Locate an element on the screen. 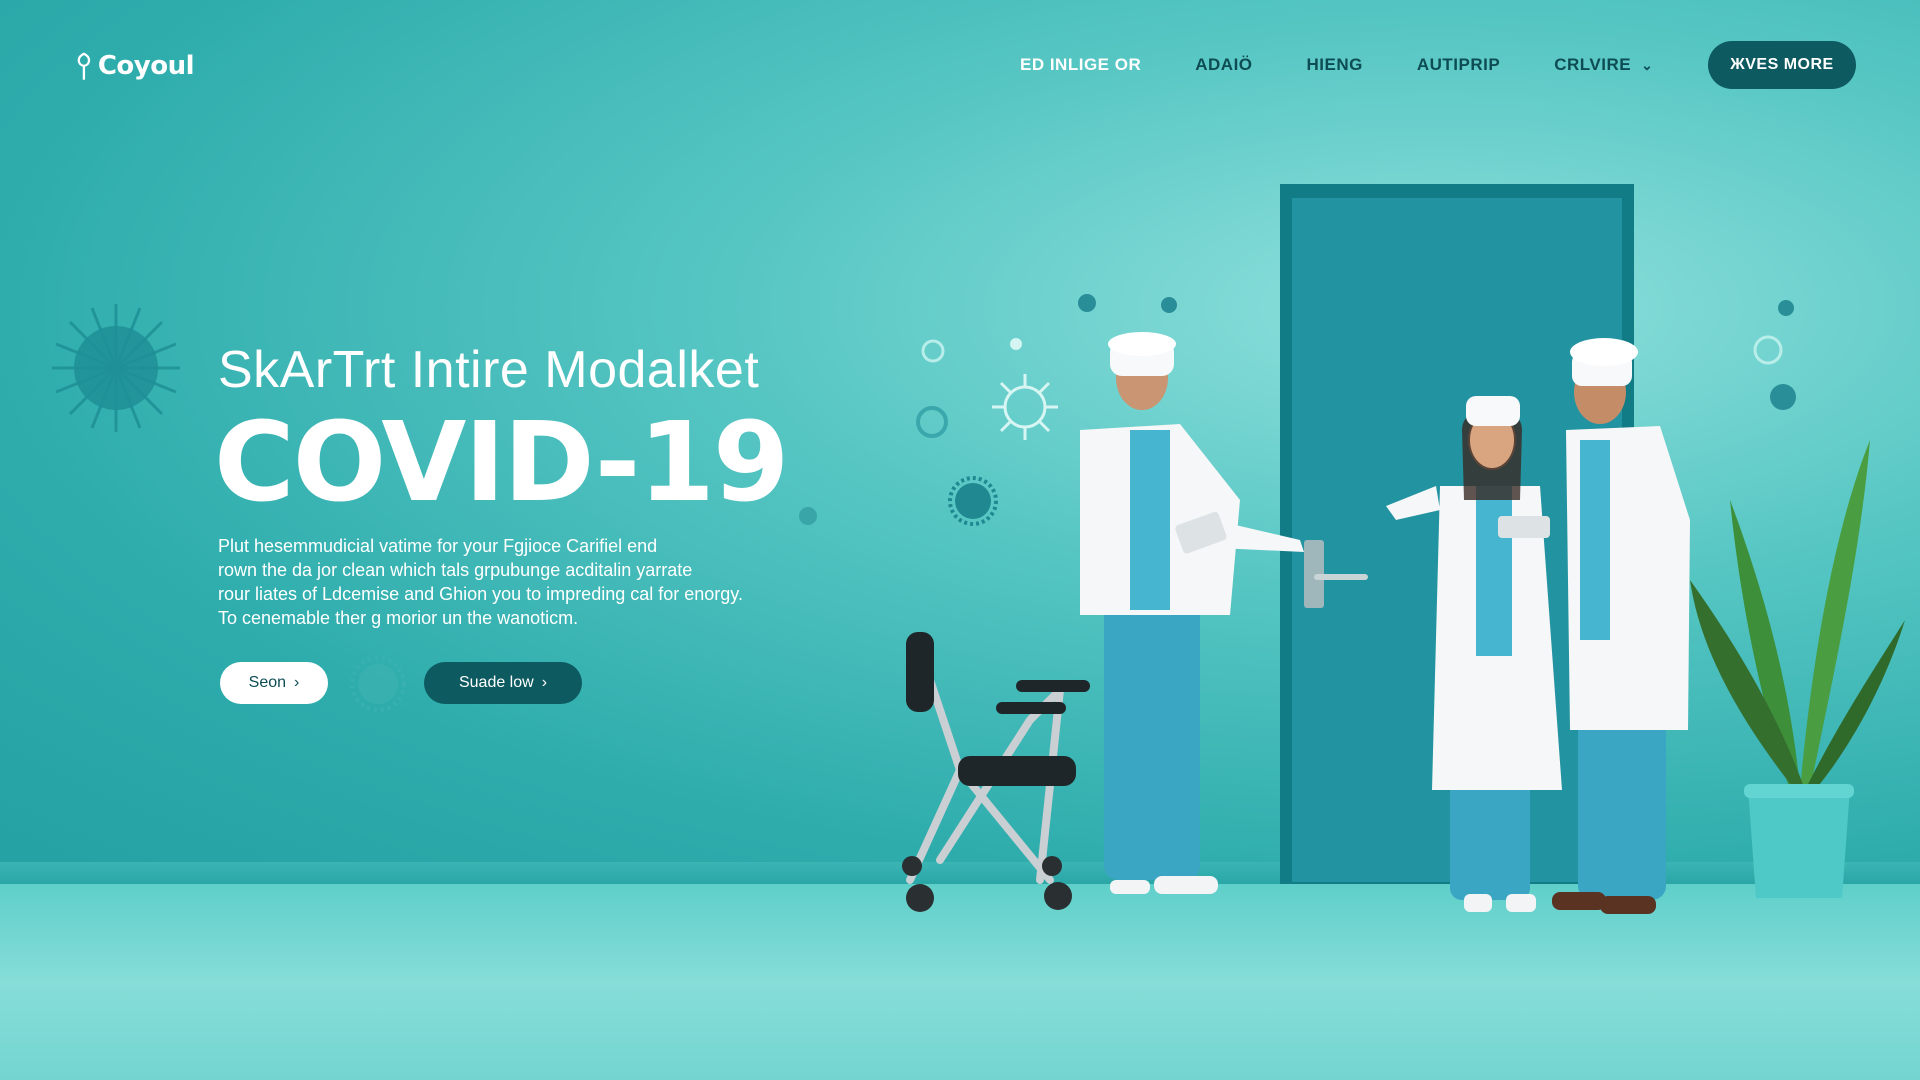 The height and width of the screenshot is (1080, 1920). doctor-figure is located at coordinates (1192, 613).